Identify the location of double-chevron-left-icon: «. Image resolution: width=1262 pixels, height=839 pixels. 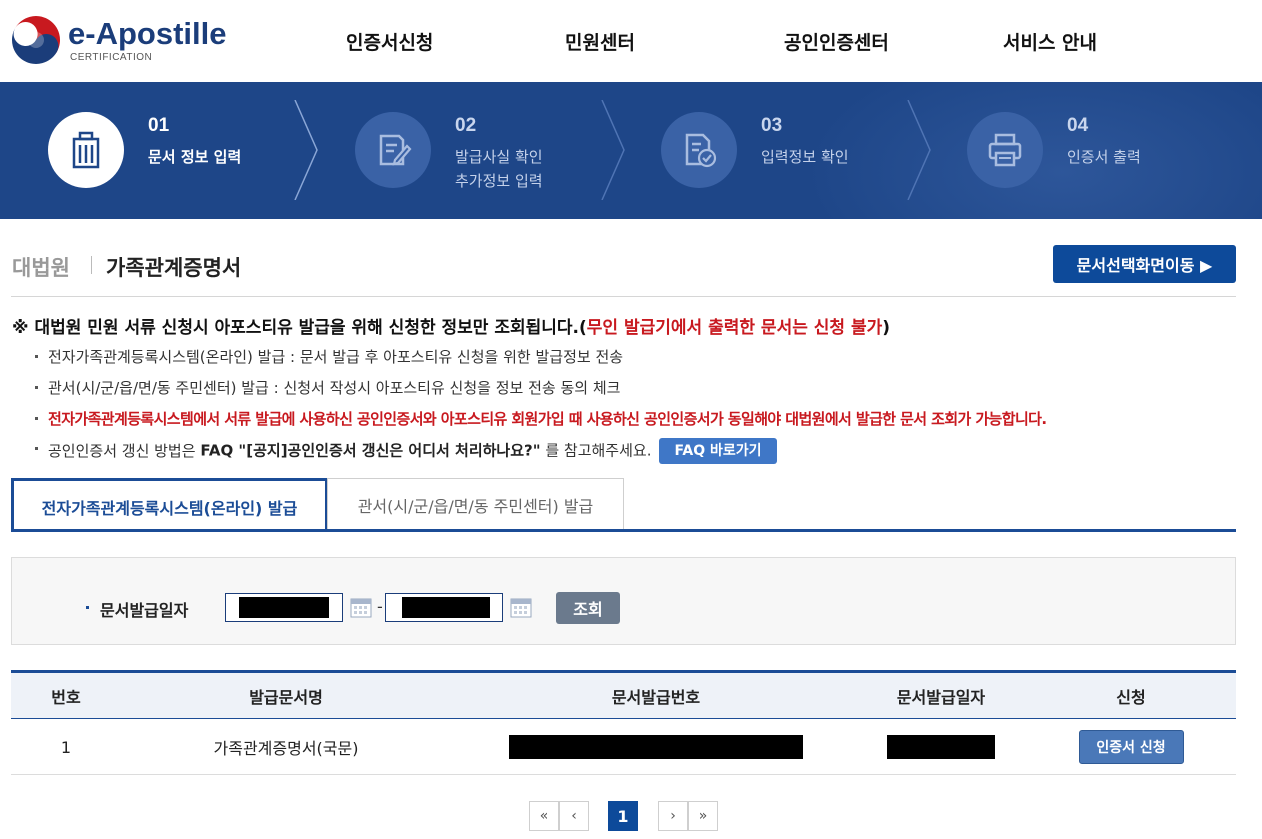
(544, 816).